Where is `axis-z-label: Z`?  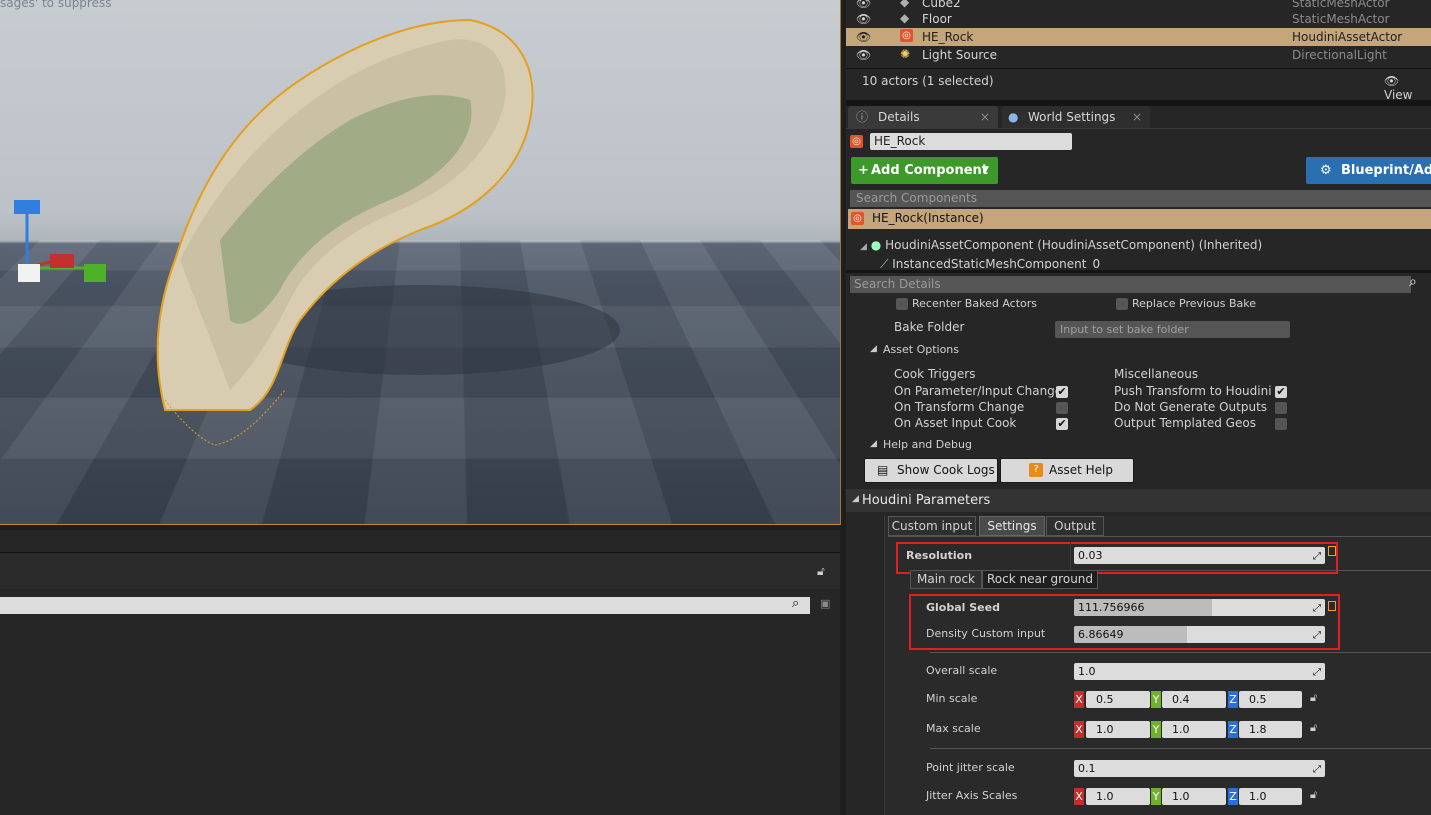
axis-z-label: Z is located at coordinates (1233, 699).